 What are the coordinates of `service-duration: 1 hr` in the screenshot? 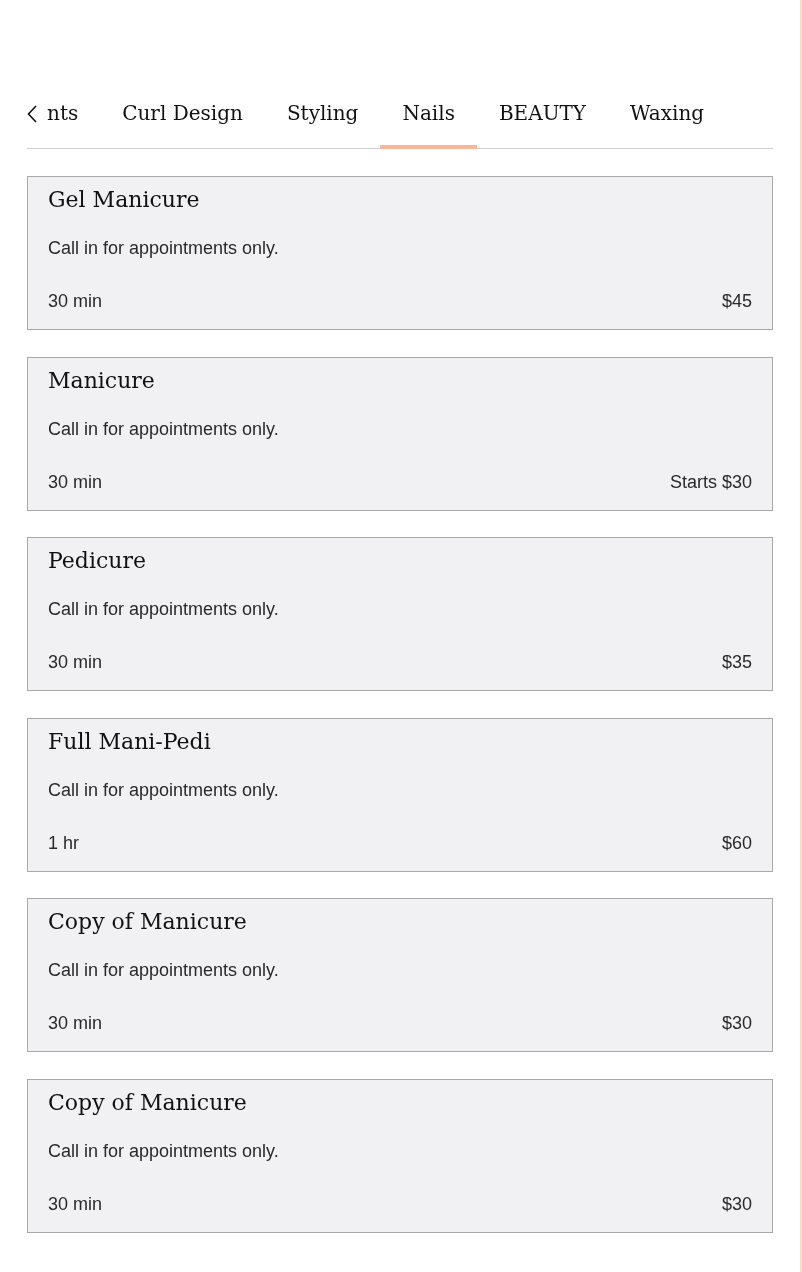 It's located at (64, 843).